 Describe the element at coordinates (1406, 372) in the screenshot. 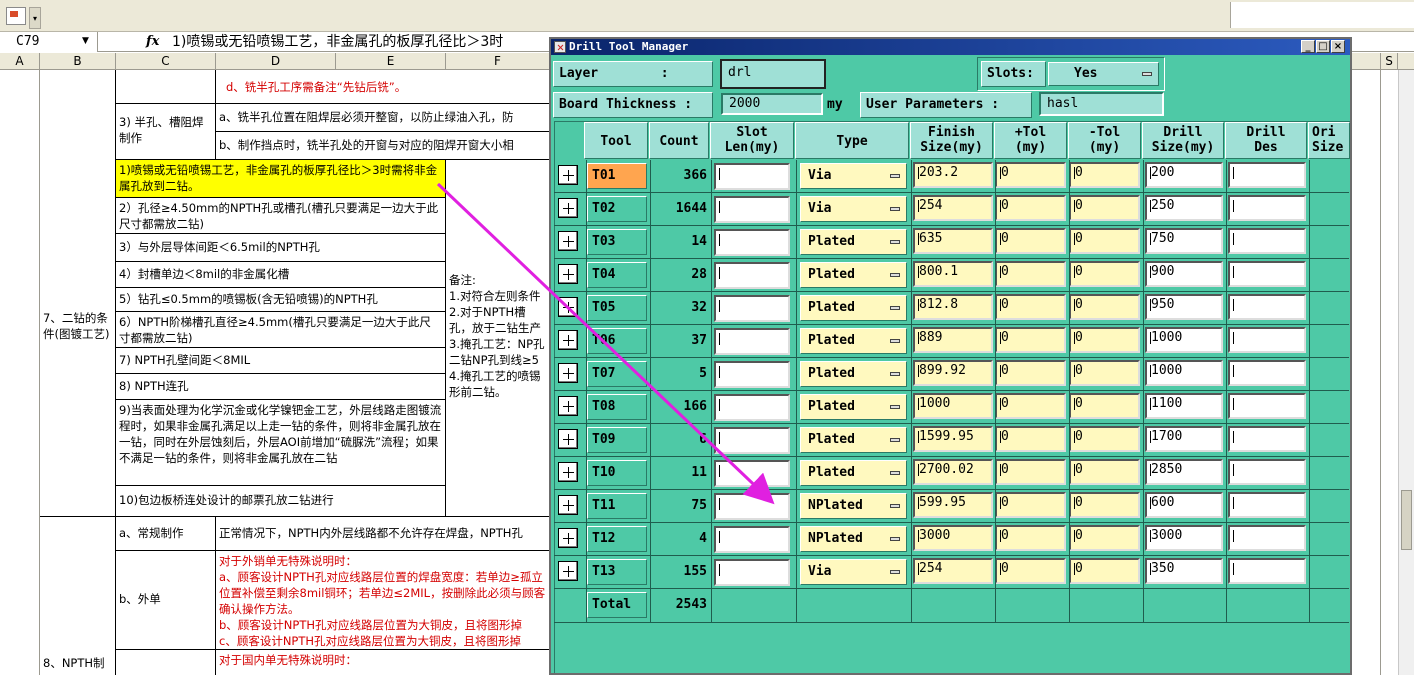

I see `vertical-scrollbar` at that location.